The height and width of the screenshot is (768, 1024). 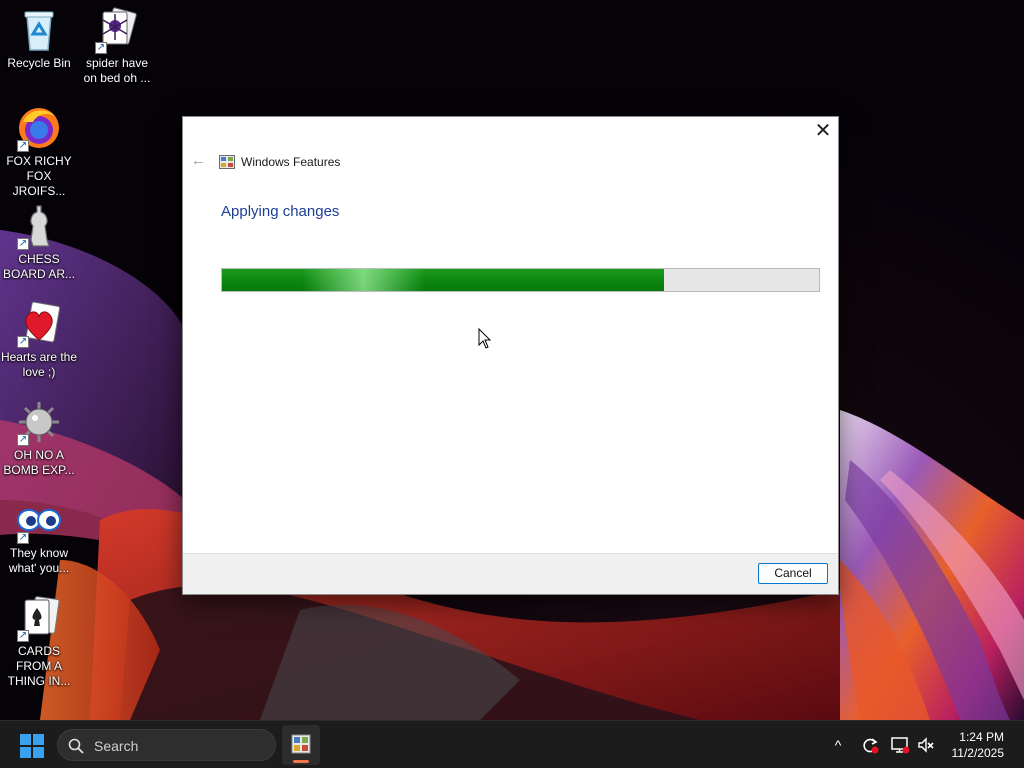 What do you see at coordinates (978, 745) in the screenshot?
I see `taskbar-clock: 1:24 PM 11/2/2025` at bounding box center [978, 745].